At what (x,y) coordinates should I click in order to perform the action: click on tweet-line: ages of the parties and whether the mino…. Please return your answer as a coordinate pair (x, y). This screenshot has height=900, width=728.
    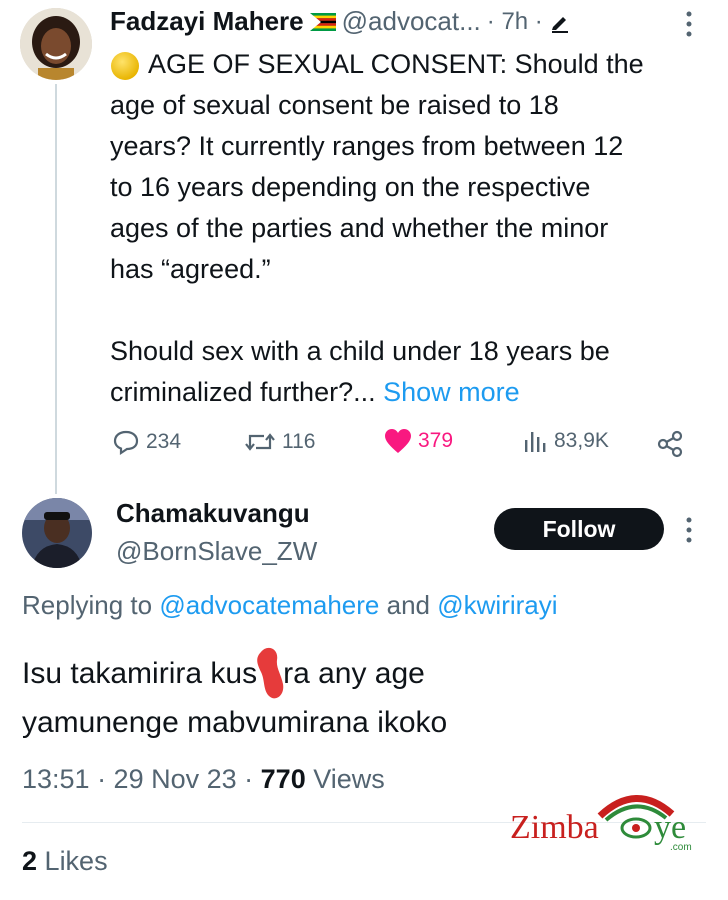
    Looking at the image, I should click on (359, 228).